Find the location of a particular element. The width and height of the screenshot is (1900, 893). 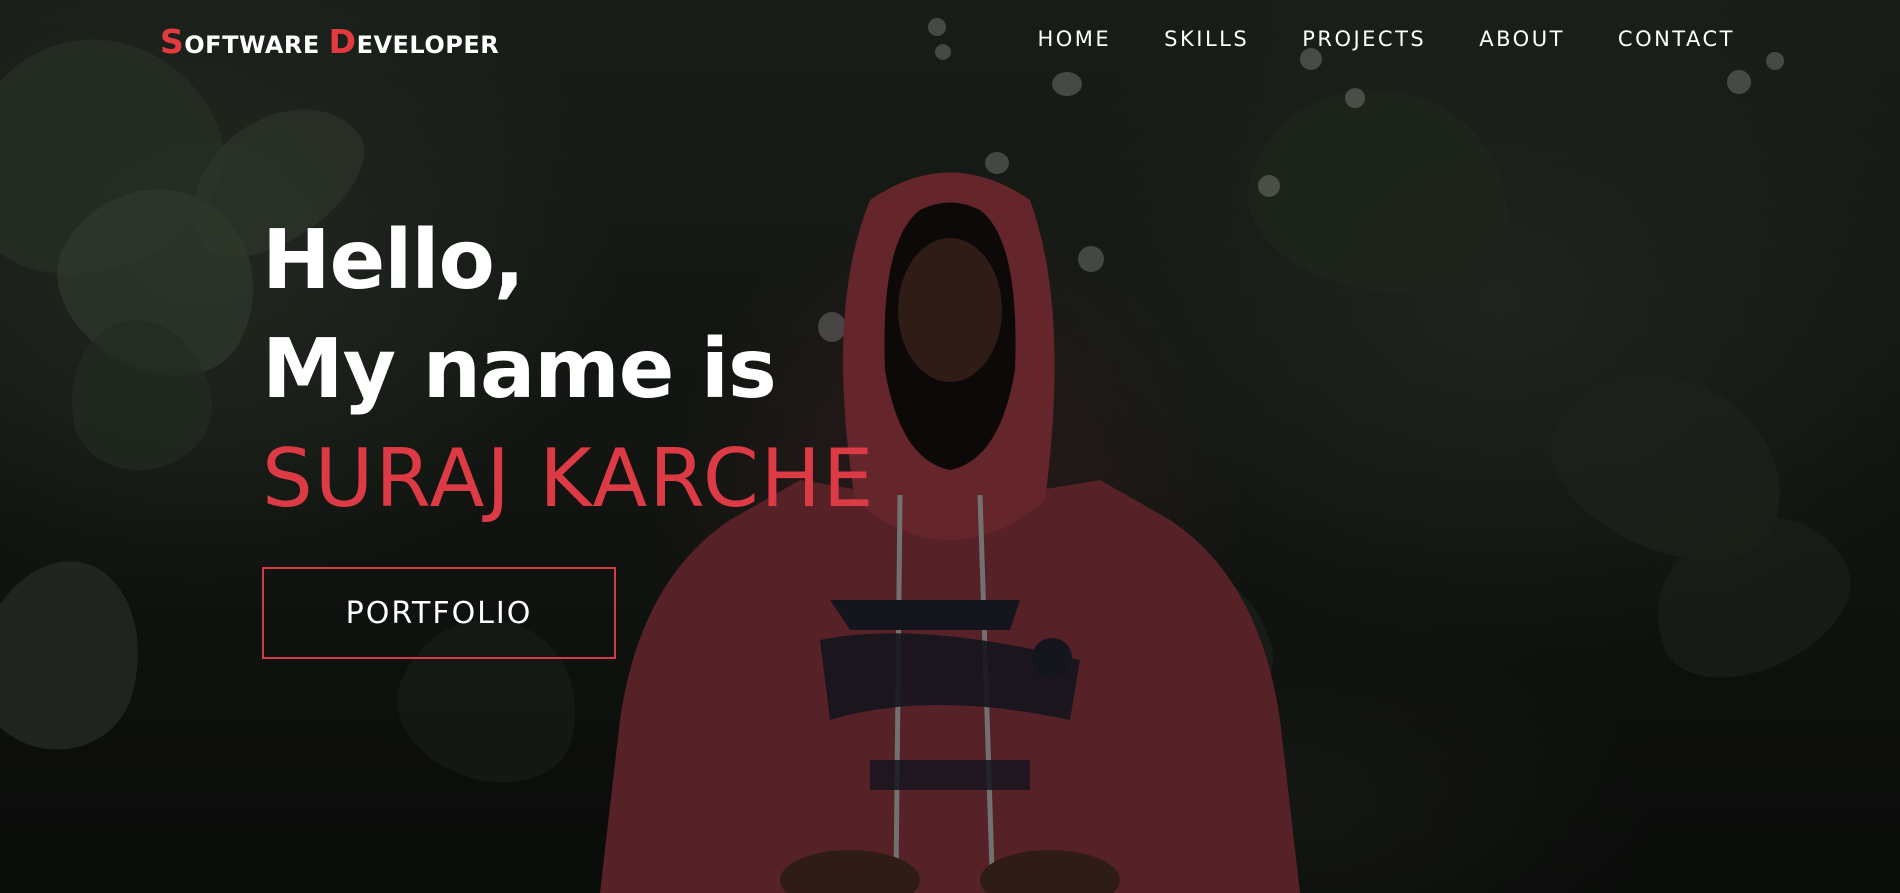

brand-logo: SOFTWARE DEVELOPER is located at coordinates (329, 41).